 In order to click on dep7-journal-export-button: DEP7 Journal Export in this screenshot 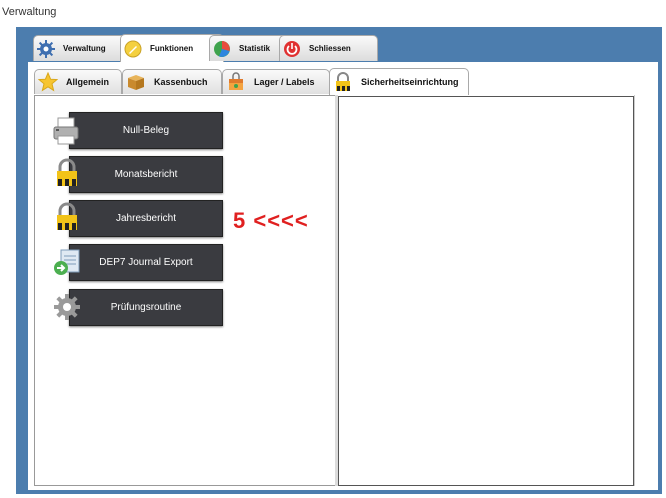, I will do `click(146, 262)`.